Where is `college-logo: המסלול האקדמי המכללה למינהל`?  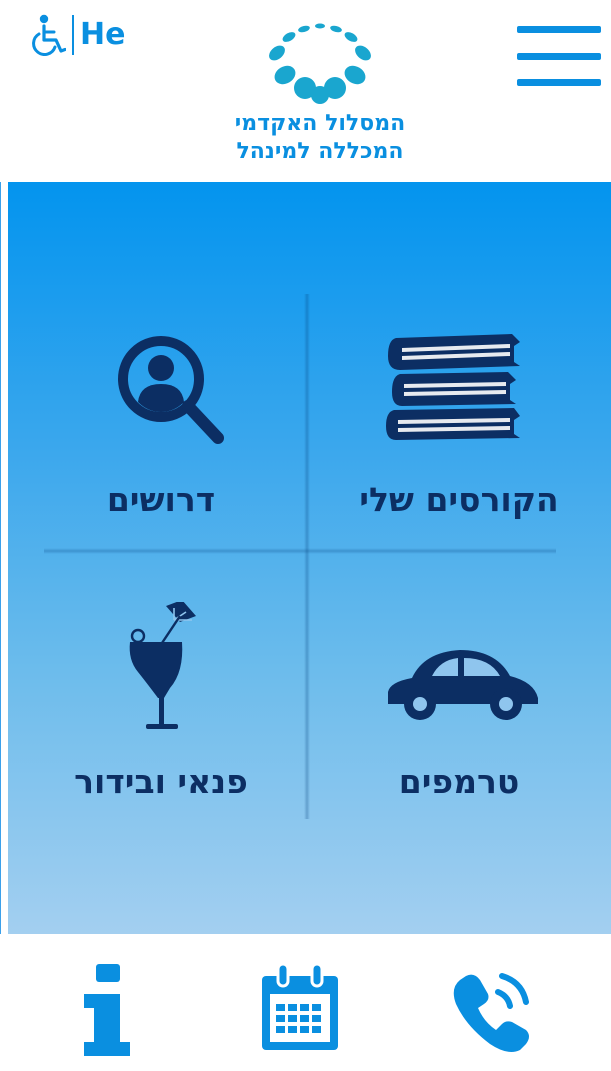 college-logo: המסלול האקדמי המכללה למינהל is located at coordinates (320, 93).